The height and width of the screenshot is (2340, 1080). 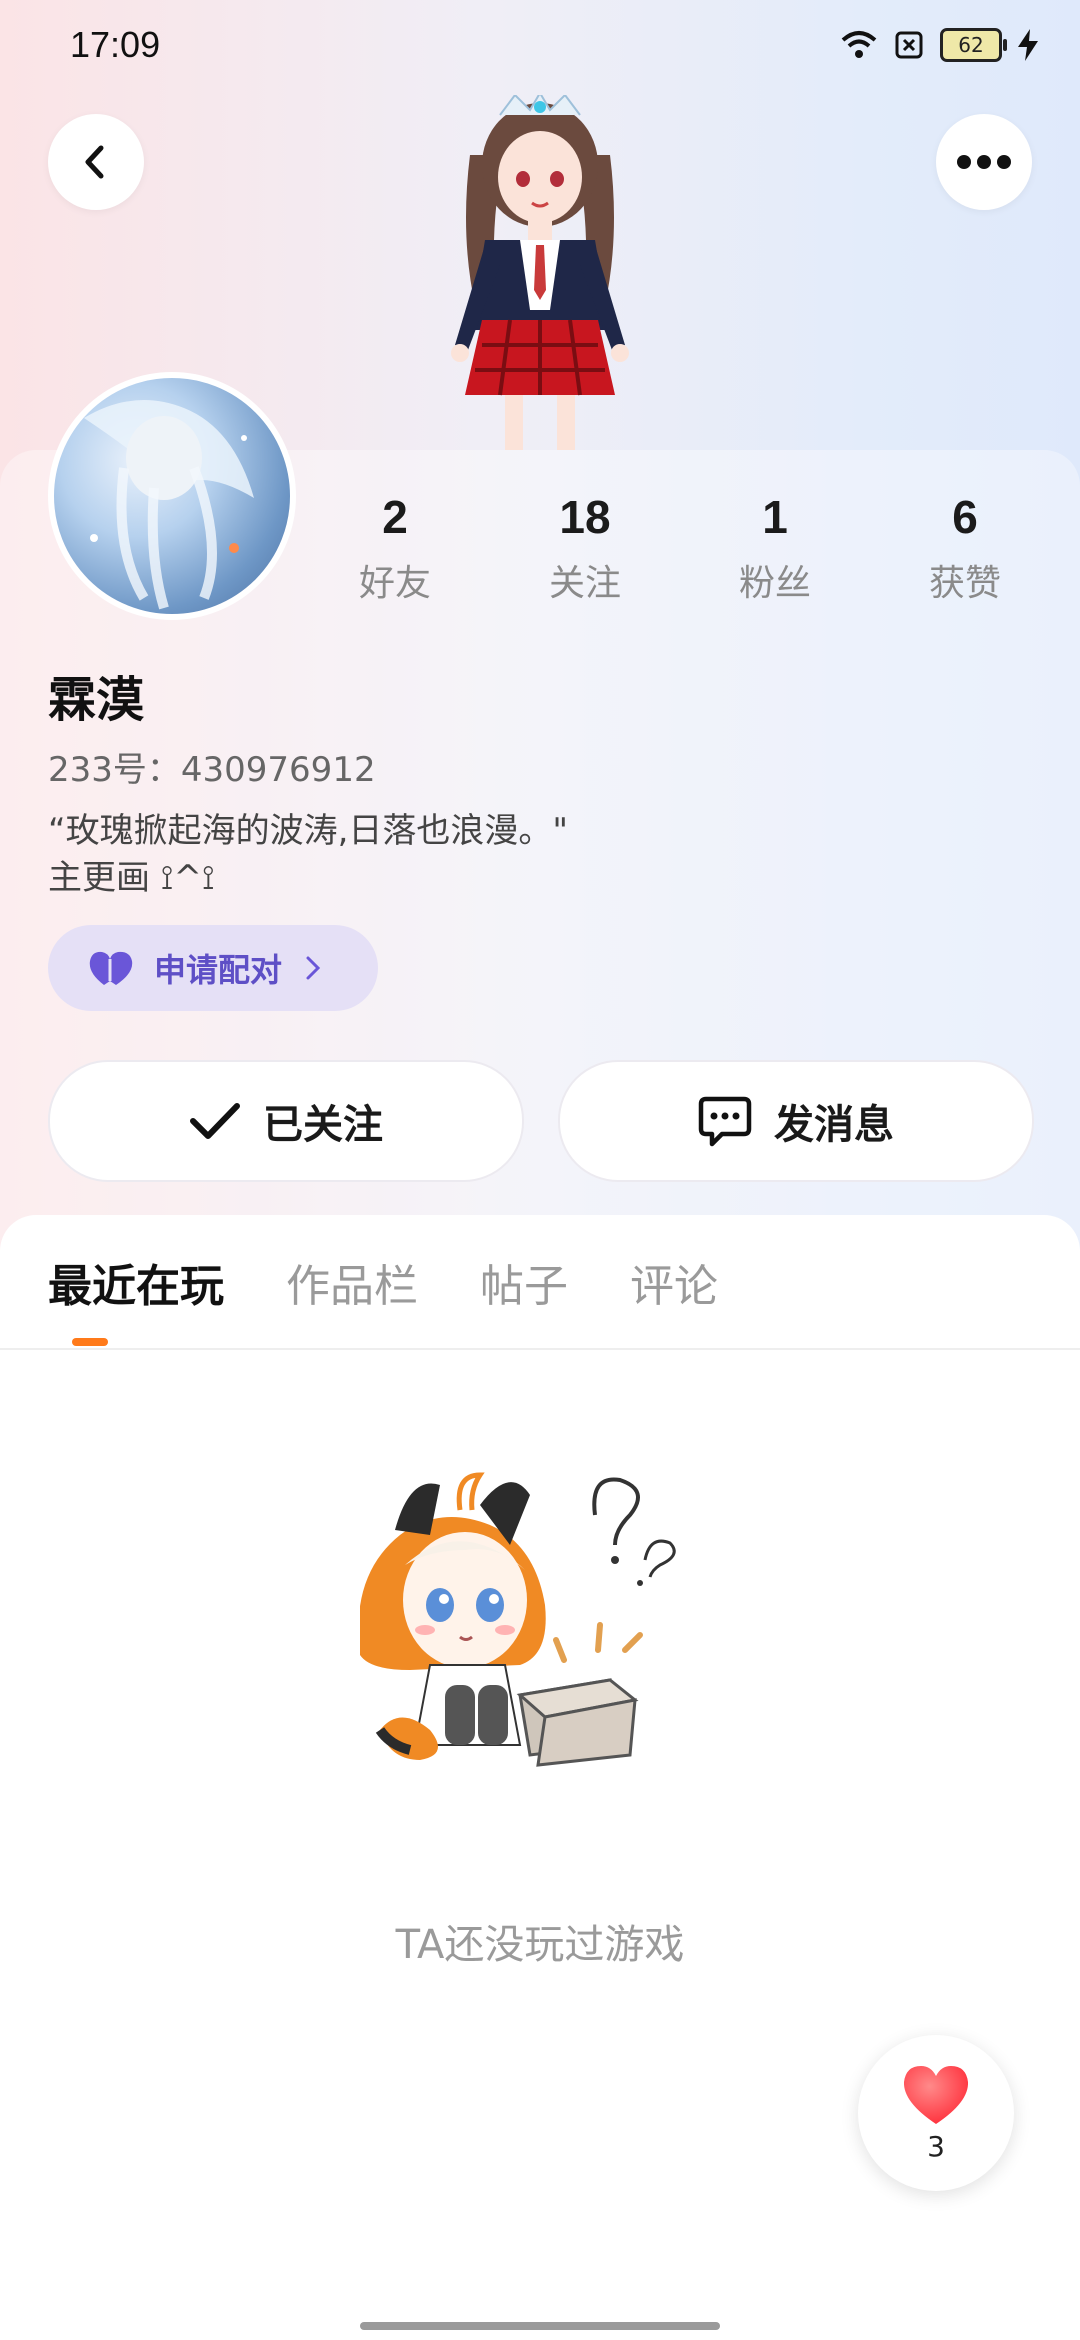 I want to click on chevron-right-icon, so click(x=313, y=968).